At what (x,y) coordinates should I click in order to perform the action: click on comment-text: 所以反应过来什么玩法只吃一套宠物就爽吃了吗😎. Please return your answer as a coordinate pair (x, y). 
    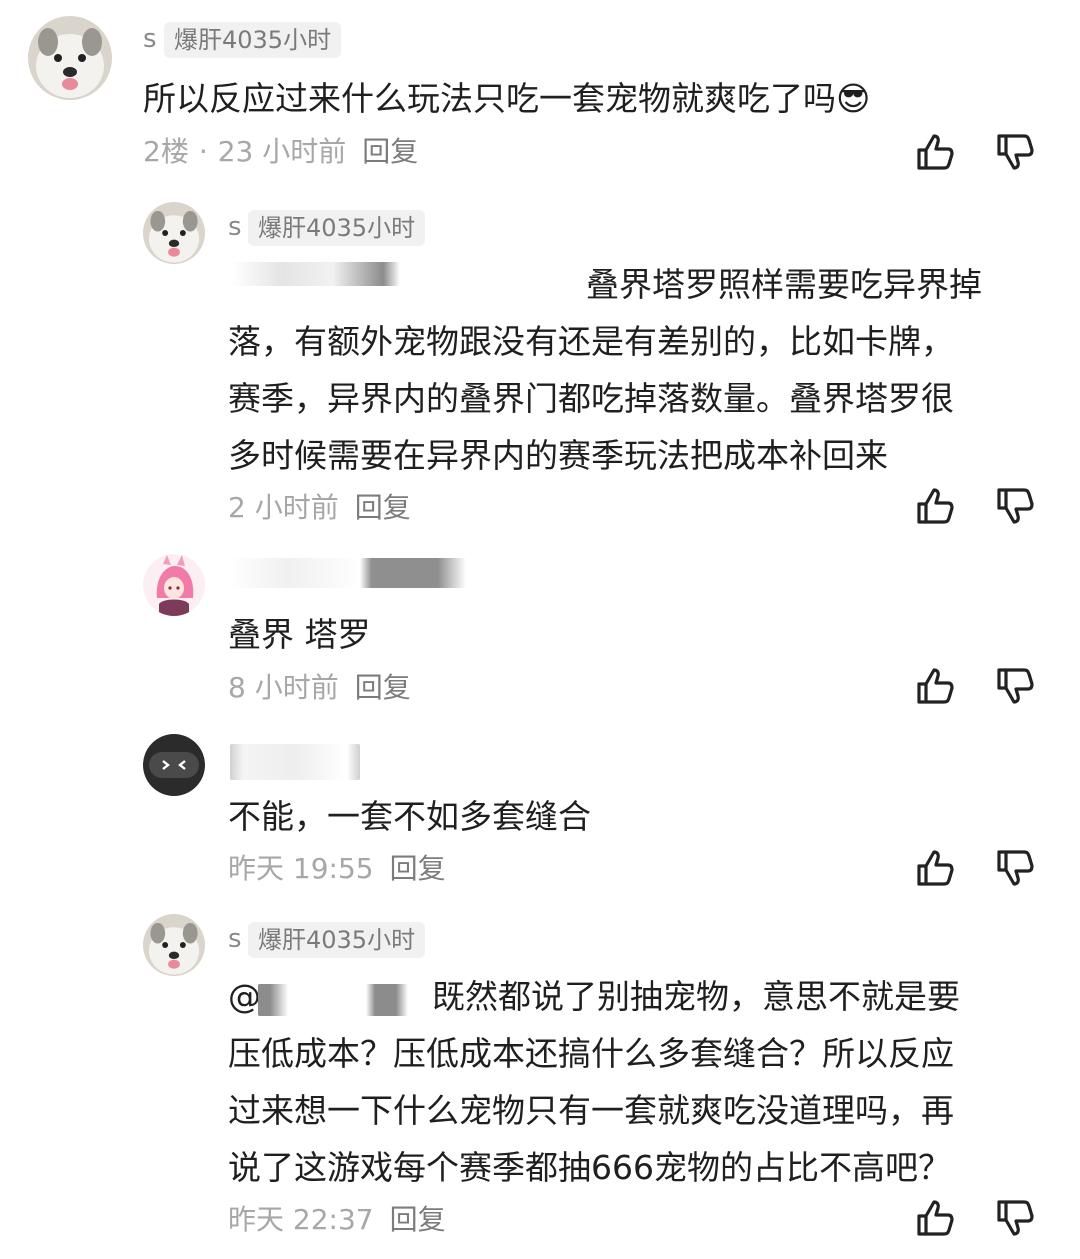
    Looking at the image, I should click on (506, 98).